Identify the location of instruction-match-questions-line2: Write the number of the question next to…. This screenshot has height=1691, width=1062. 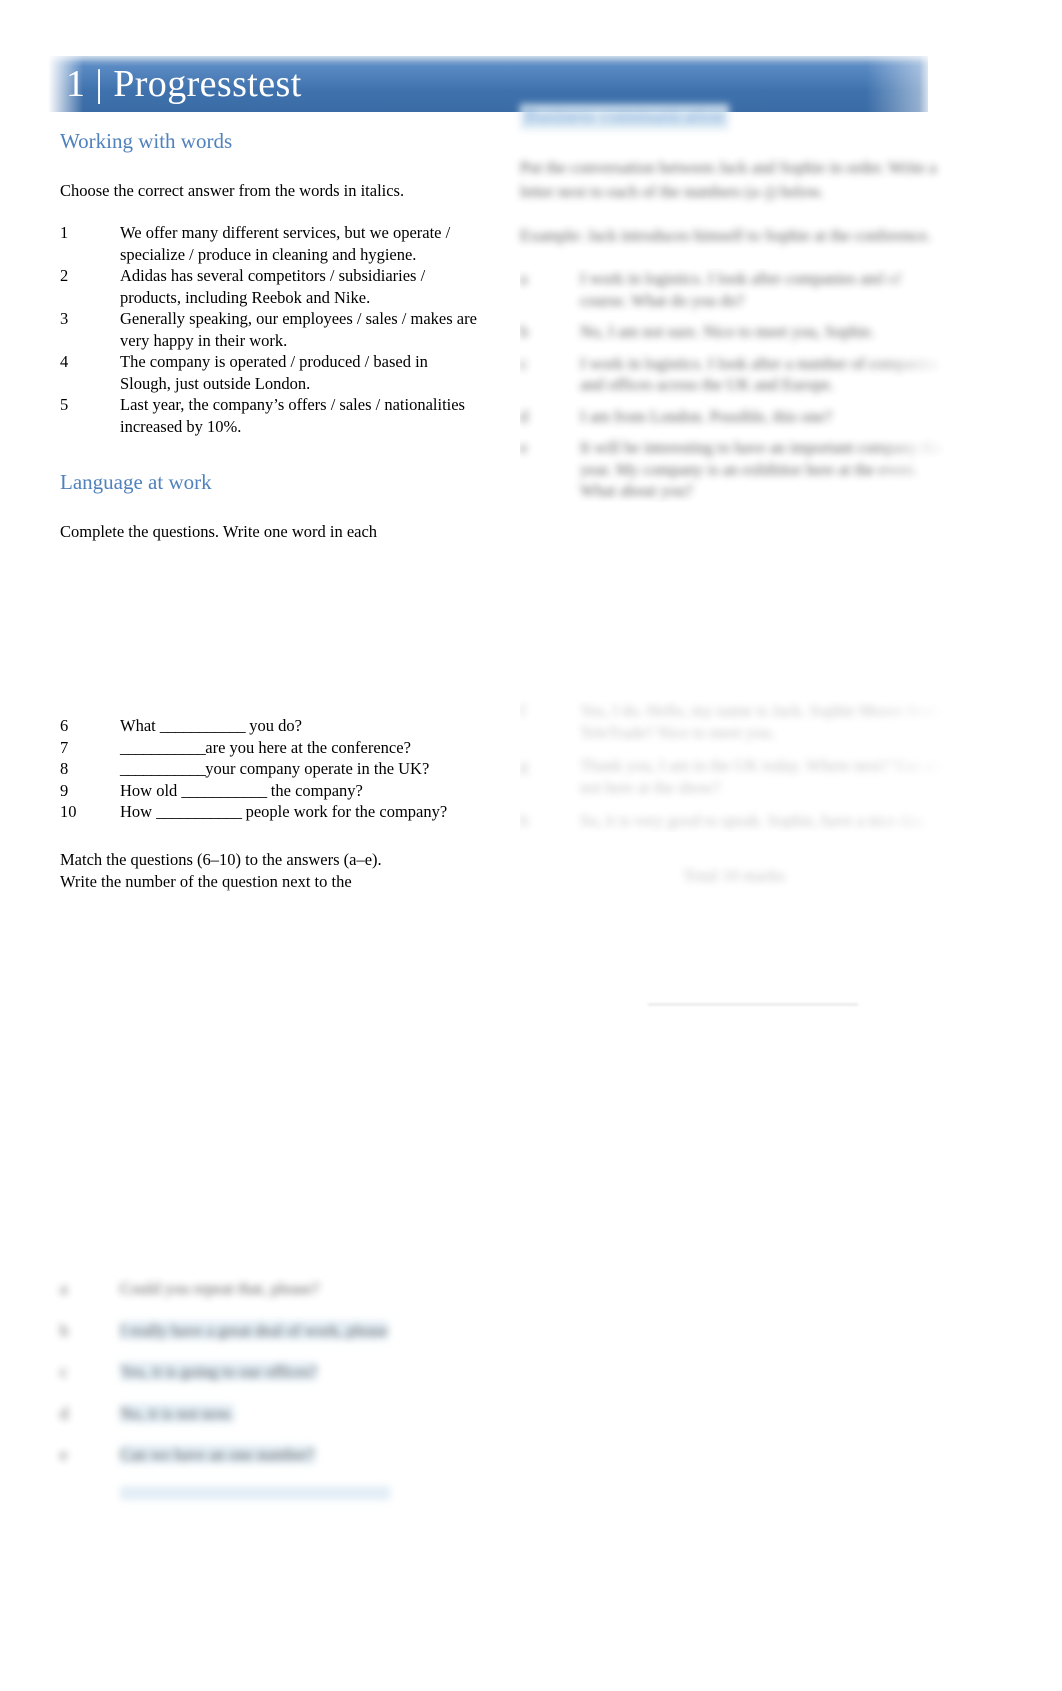
(206, 881).